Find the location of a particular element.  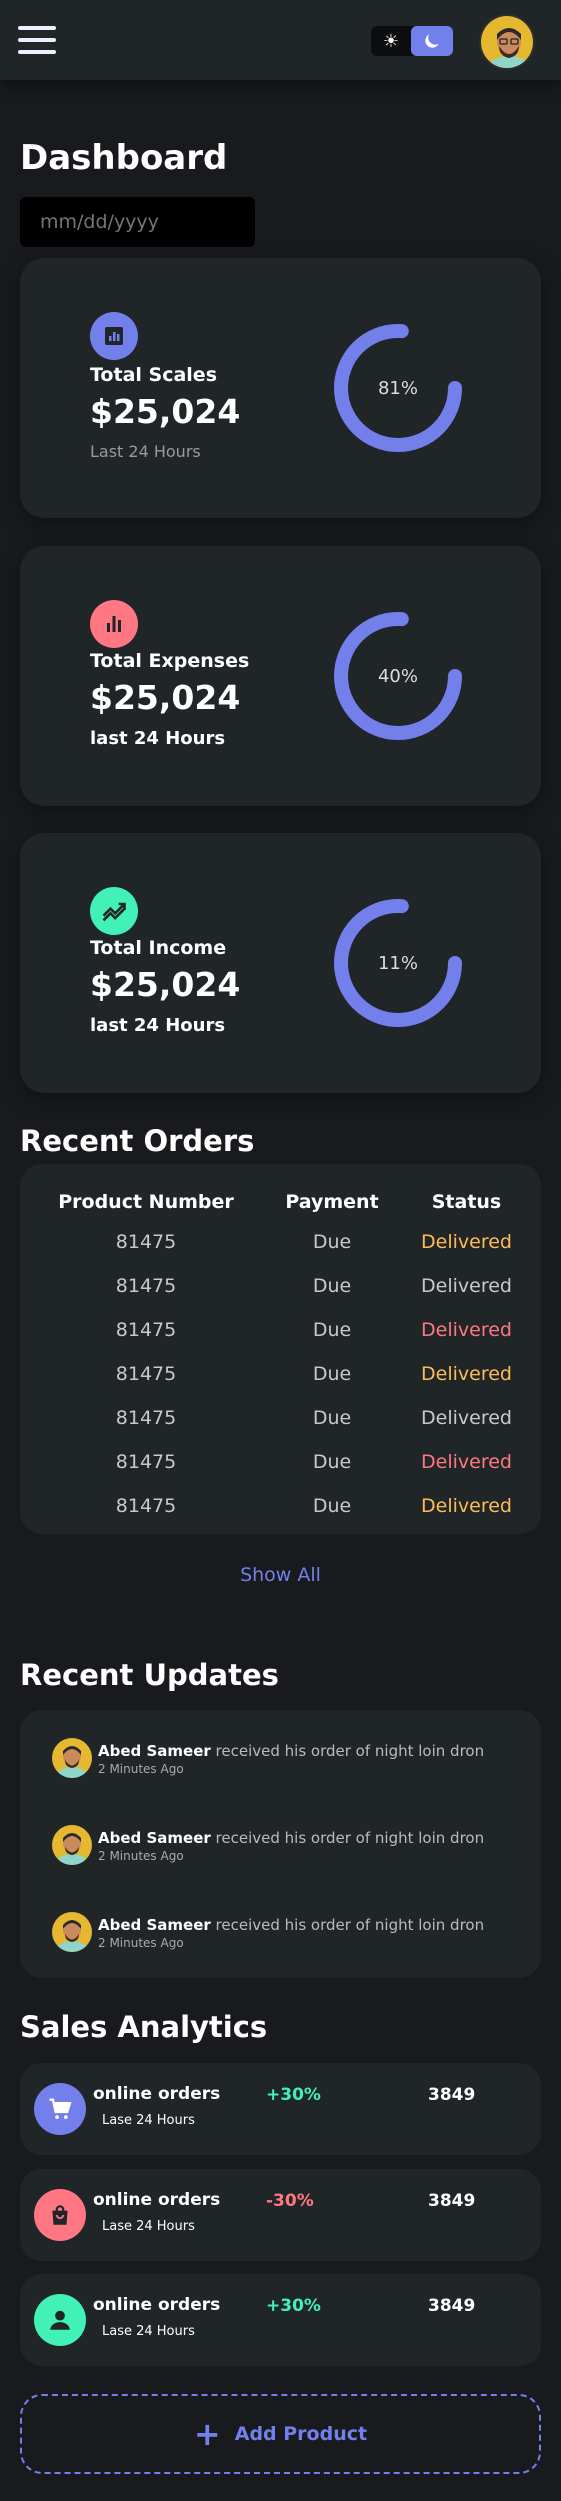

card-label: Total Expenses is located at coordinates (170, 661).